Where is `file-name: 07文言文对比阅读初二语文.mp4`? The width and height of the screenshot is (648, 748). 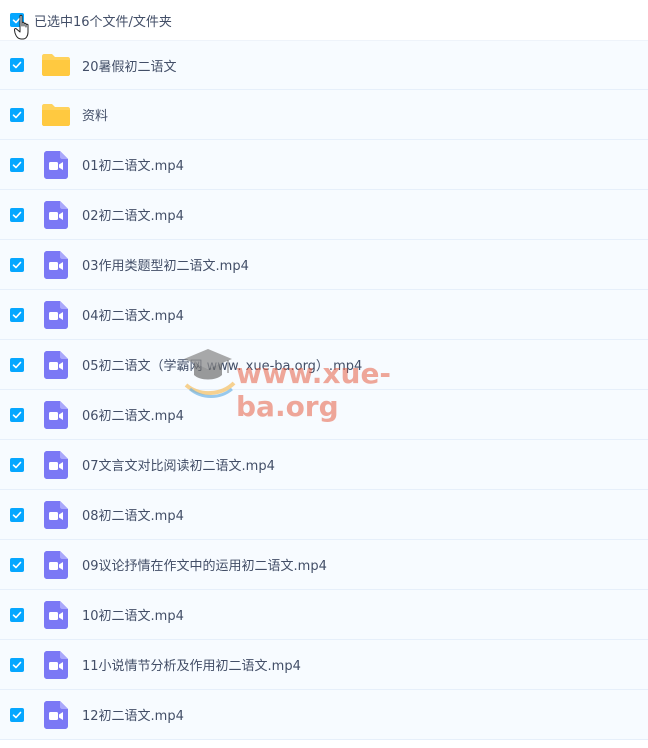
file-name: 07文言文对比阅读初二语文.mp4 is located at coordinates (178, 464).